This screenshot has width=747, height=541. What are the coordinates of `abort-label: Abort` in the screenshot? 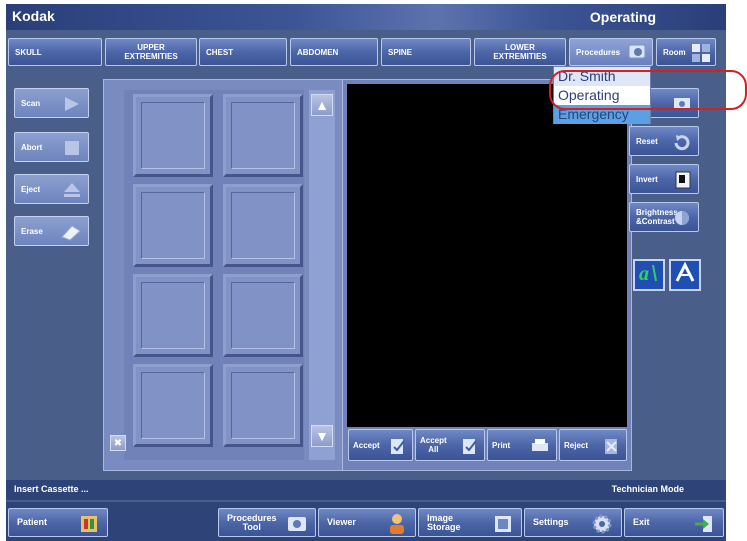 It's located at (32, 147).